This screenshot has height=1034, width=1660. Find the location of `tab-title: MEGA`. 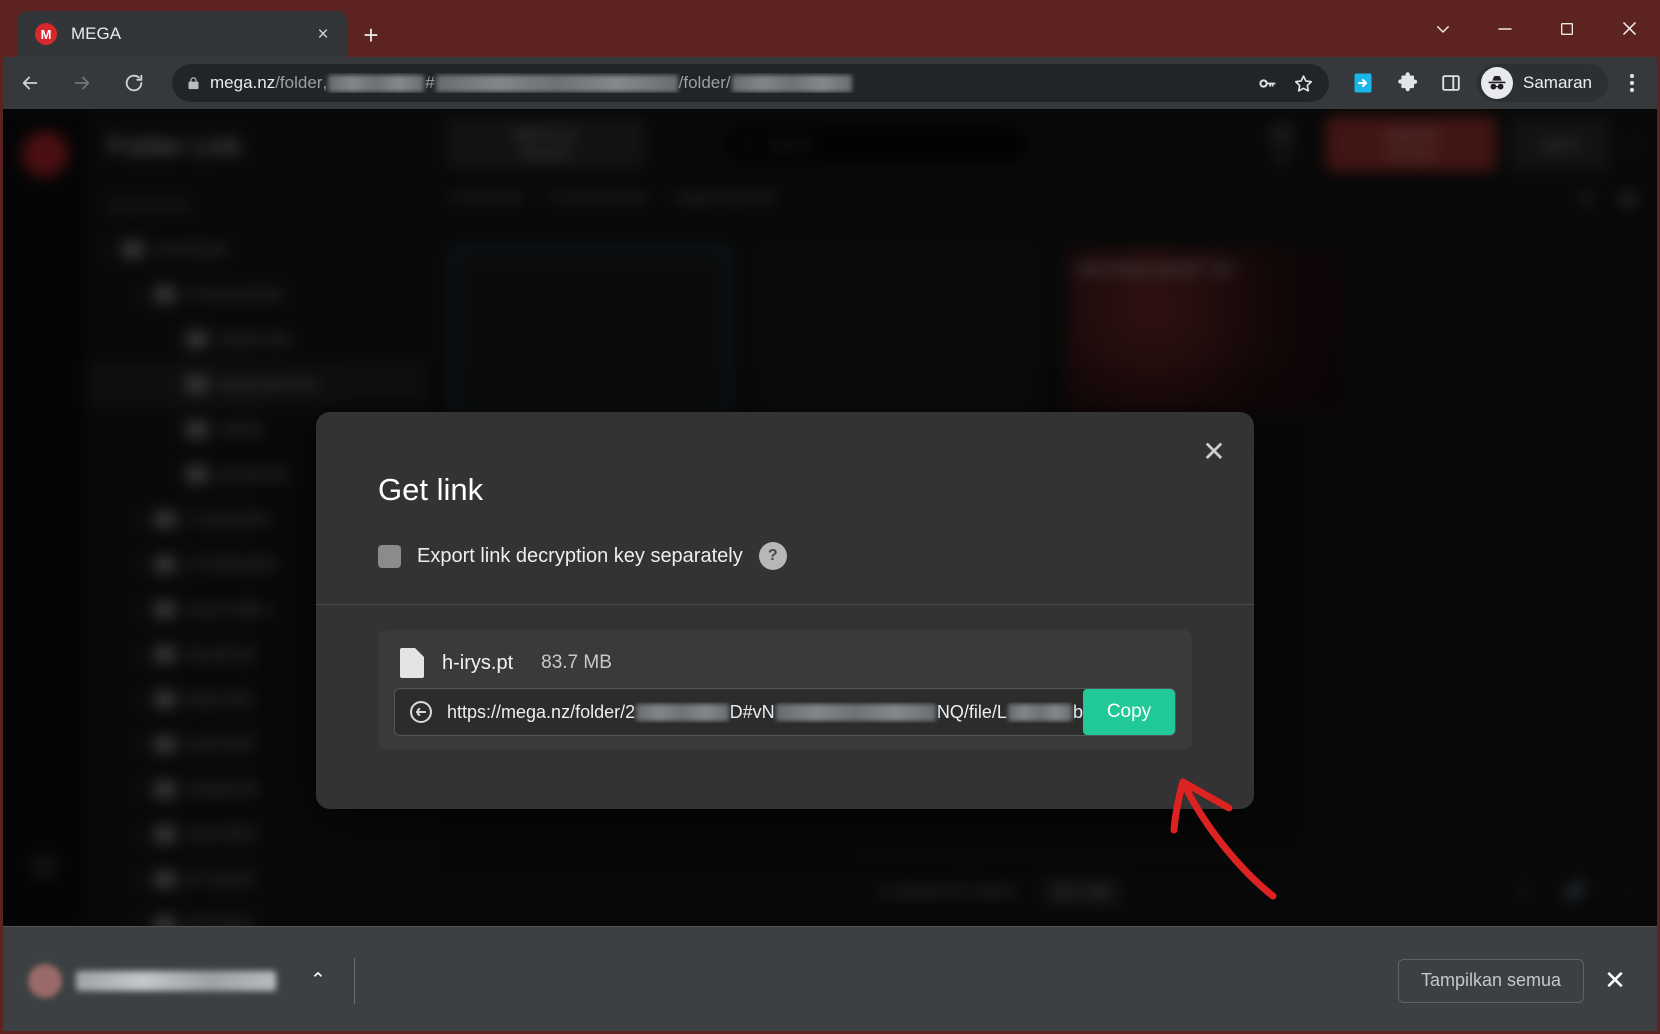

tab-title: MEGA is located at coordinates (96, 33).